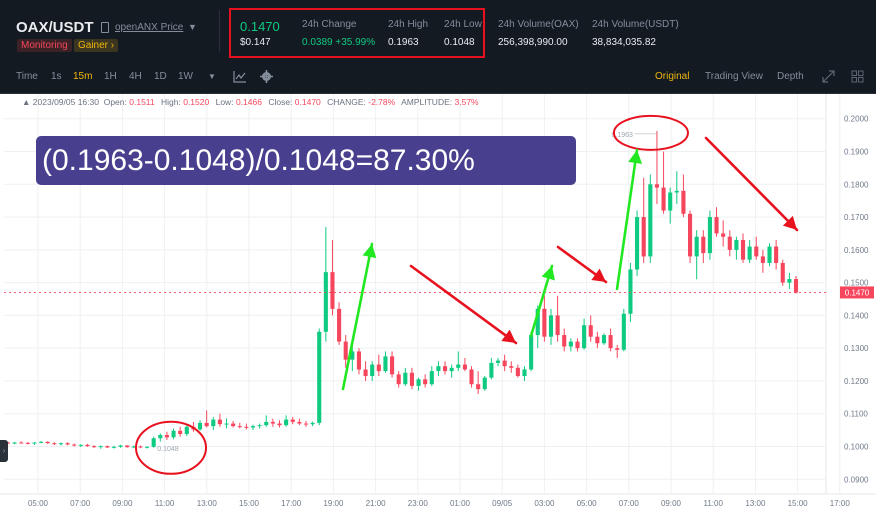  Describe the element at coordinates (135, 76) in the screenshot. I see `interval-4h: 4H` at that location.